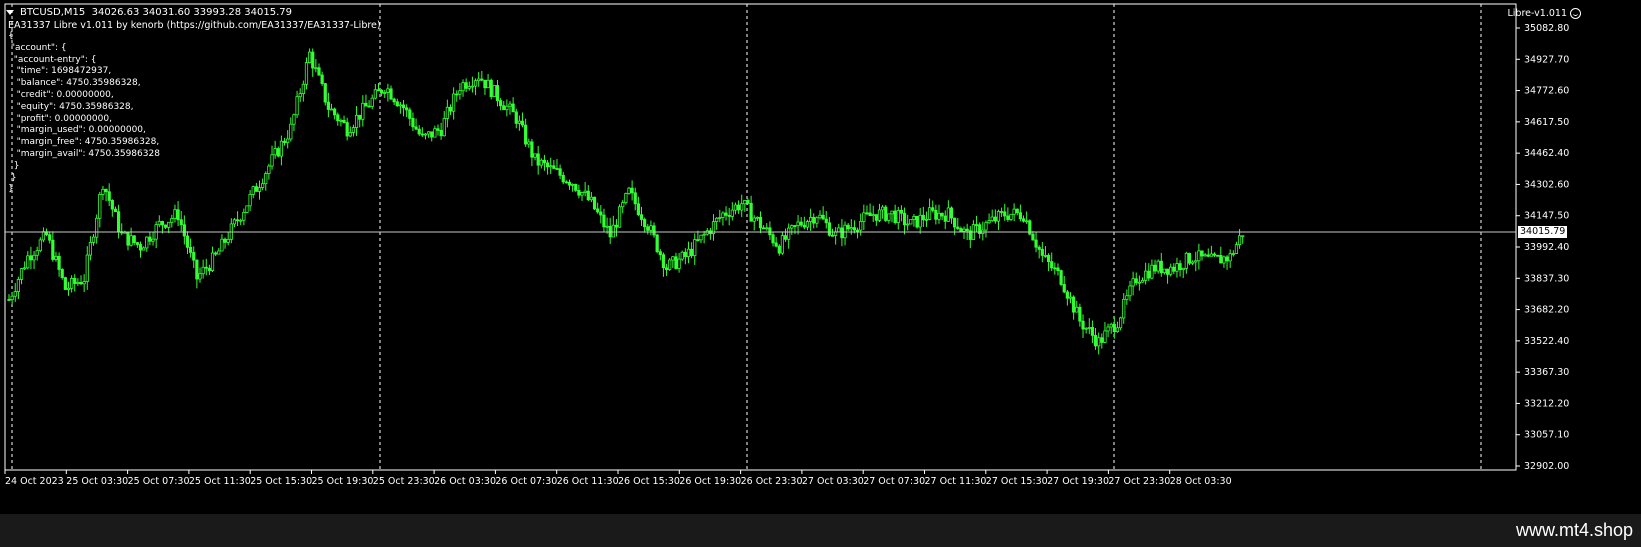  Describe the element at coordinates (10, 12) in the screenshot. I see `chevron-down-icon` at that location.